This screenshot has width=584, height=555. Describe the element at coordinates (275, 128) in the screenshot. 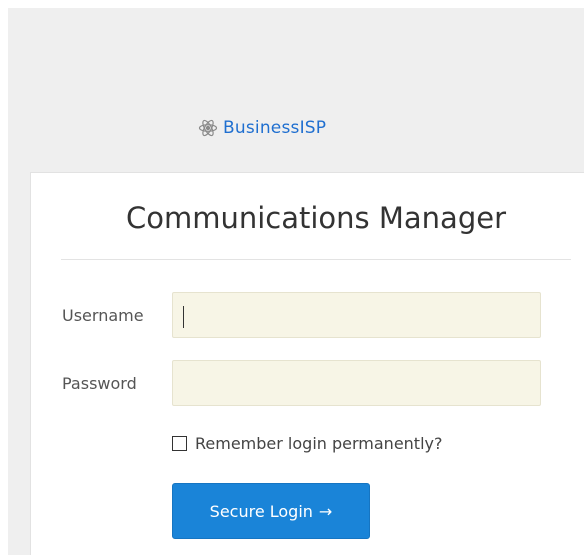

I see `brand-name: BusinessISP` at that location.